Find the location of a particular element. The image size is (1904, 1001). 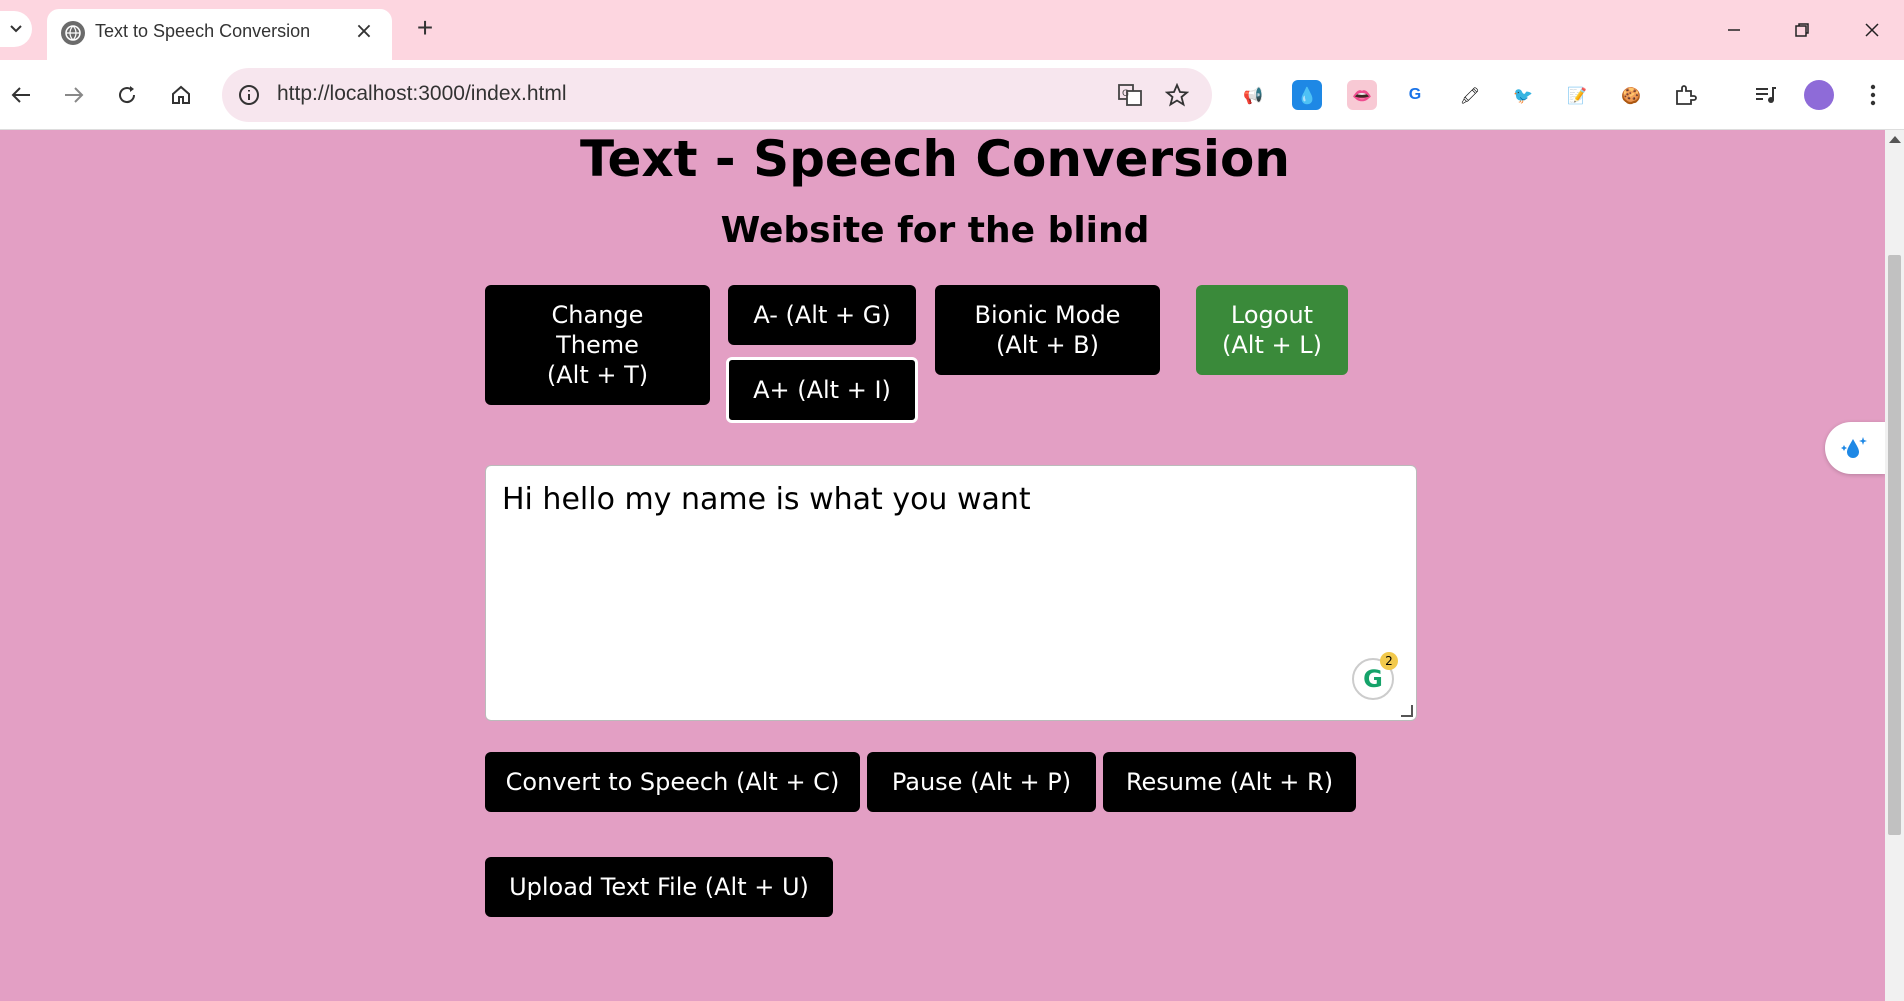

change-theme-line-2: Theme is located at coordinates (597, 345).